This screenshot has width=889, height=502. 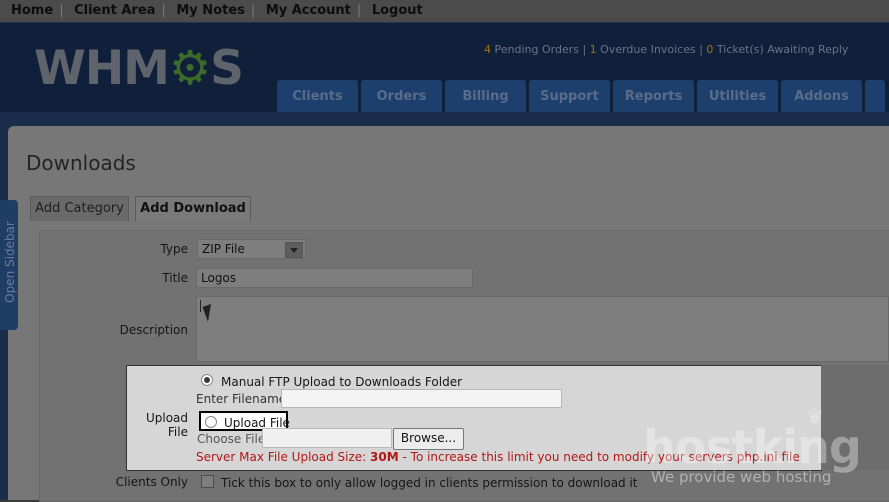 I want to click on pending-orders-link: Pending Orders, so click(x=537, y=49).